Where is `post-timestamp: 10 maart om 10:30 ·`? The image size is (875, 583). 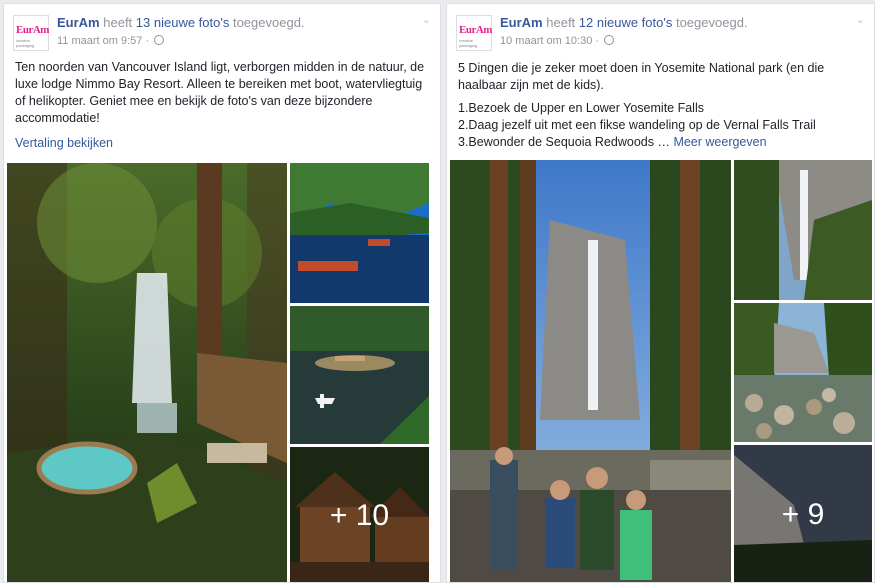
post-timestamp: 10 maart om 10:30 · is located at coordinates (557, 41).